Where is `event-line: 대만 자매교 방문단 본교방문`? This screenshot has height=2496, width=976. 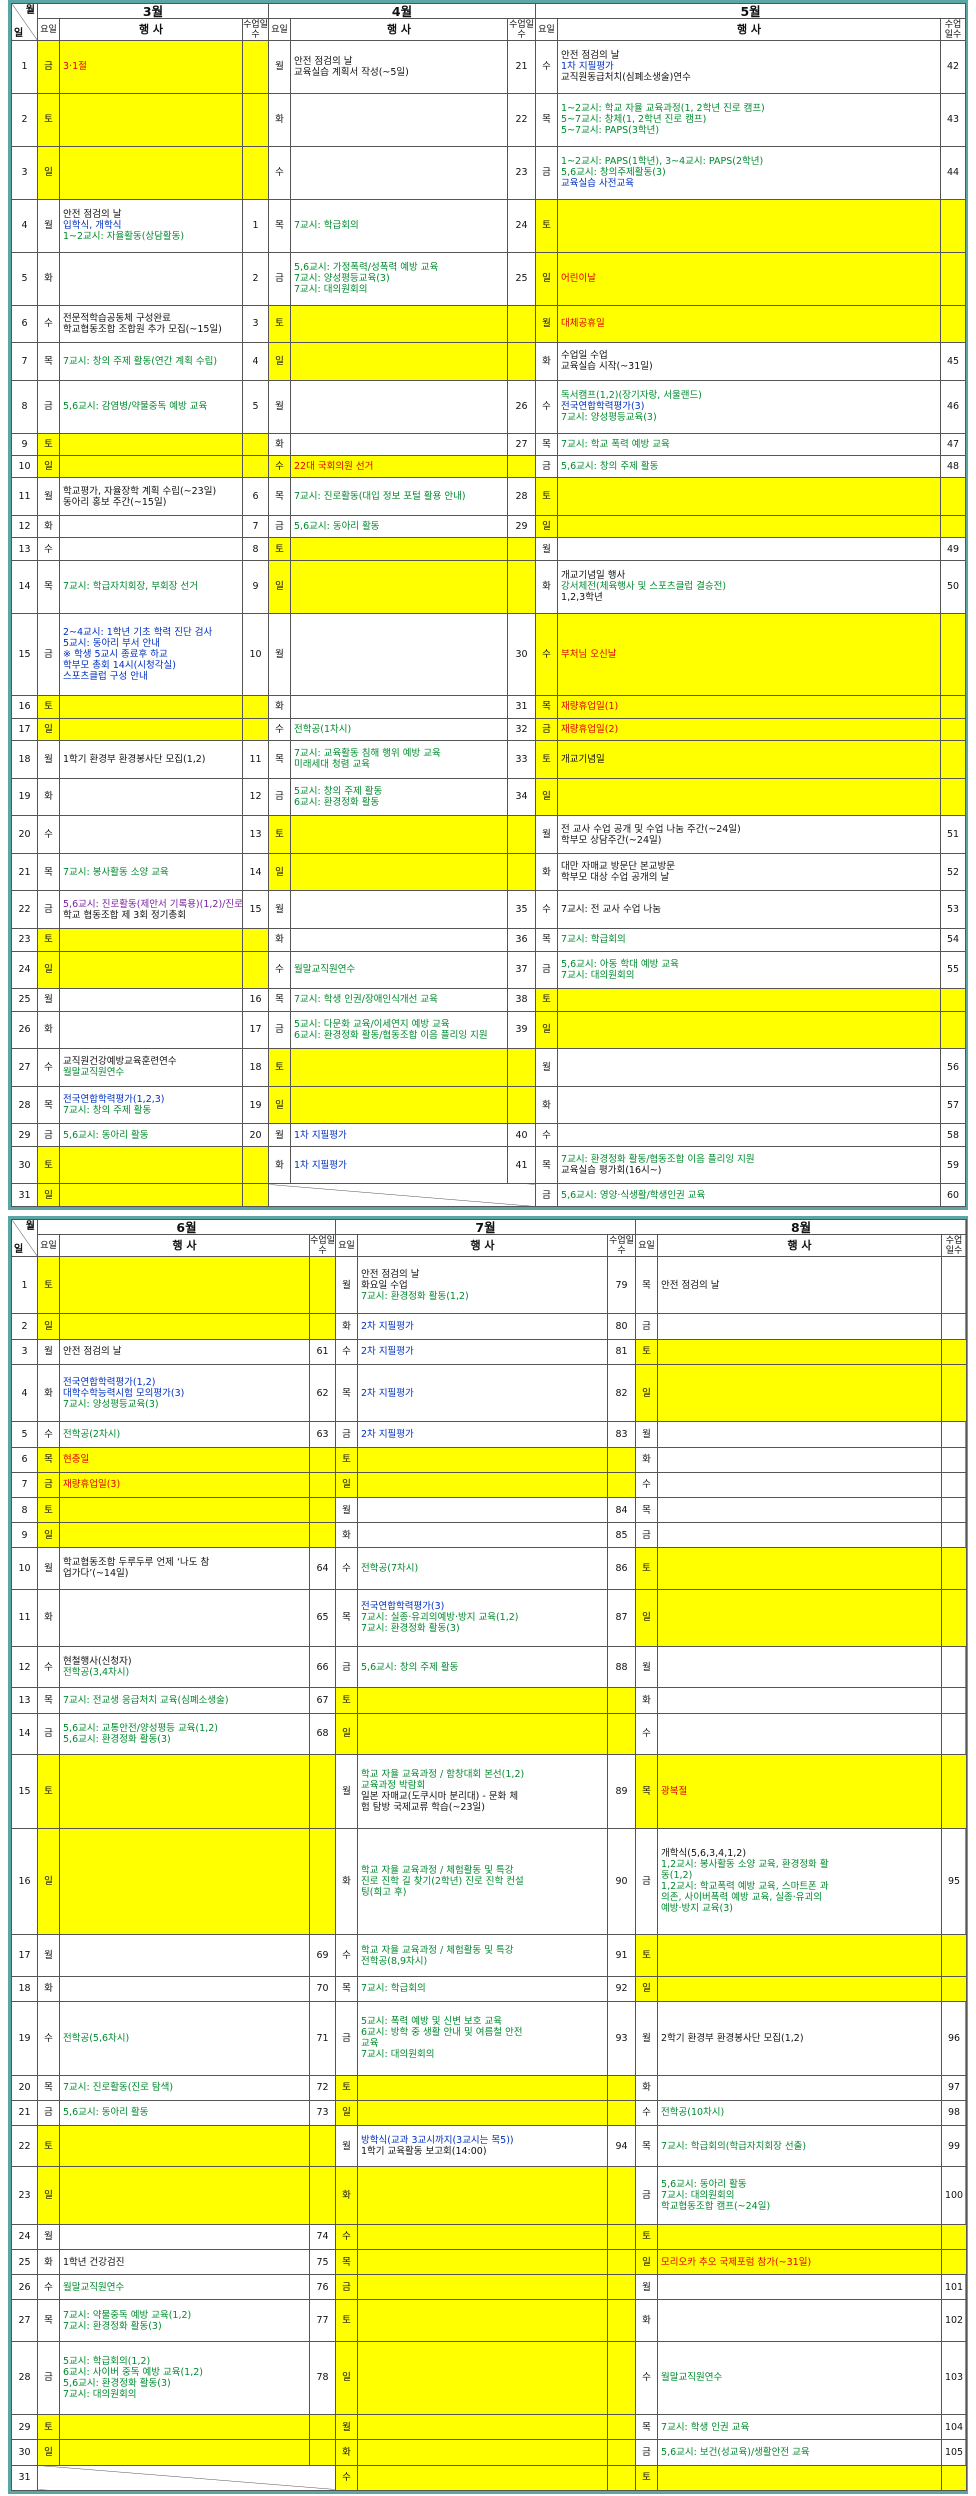
event-line: 대만 자매교 방문단 본교방문 is located at coordinates (618, 867).